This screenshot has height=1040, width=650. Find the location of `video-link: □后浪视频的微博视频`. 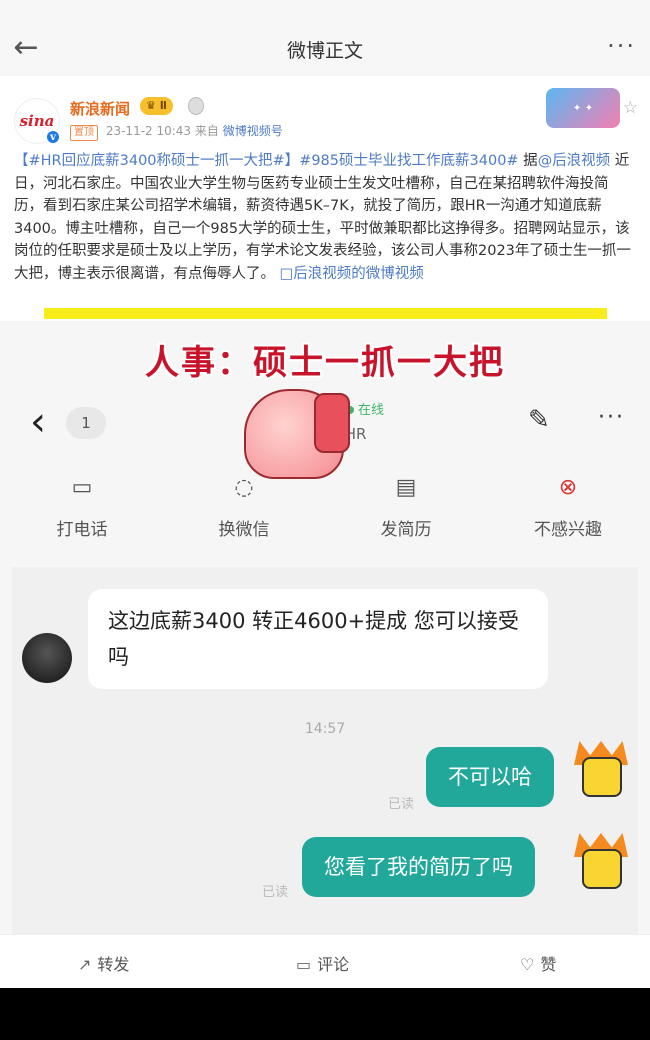

video-link: □后浪视频的微博视频 is located at coordinates (352, 274).